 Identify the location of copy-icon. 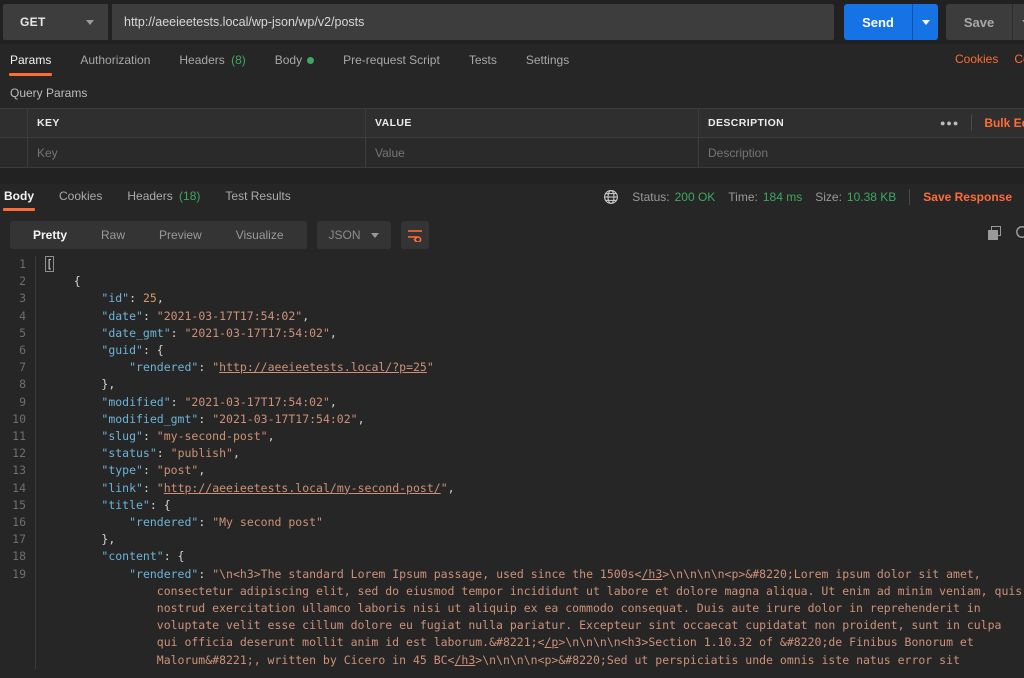
(995, 233).